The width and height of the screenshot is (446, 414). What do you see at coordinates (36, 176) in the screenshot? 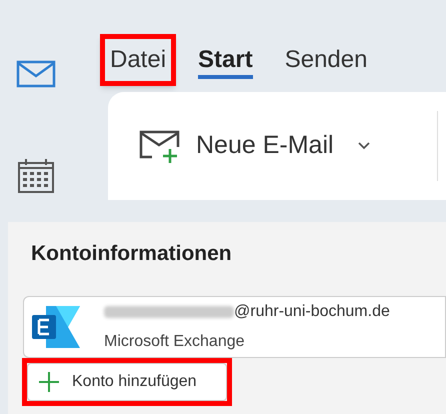
I see `calendar-icon` at bounding box center [36, 176].